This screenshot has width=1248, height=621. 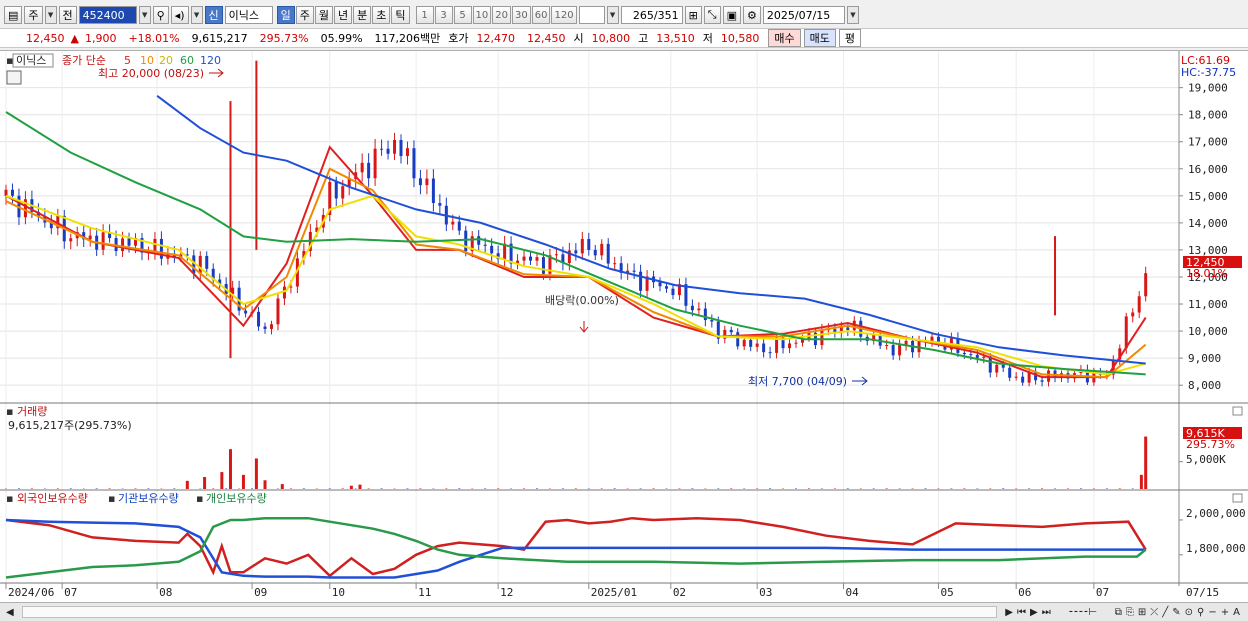 I want to click on holding-legend-foreign: 외국인보유수량, so click(x=52, y=498).